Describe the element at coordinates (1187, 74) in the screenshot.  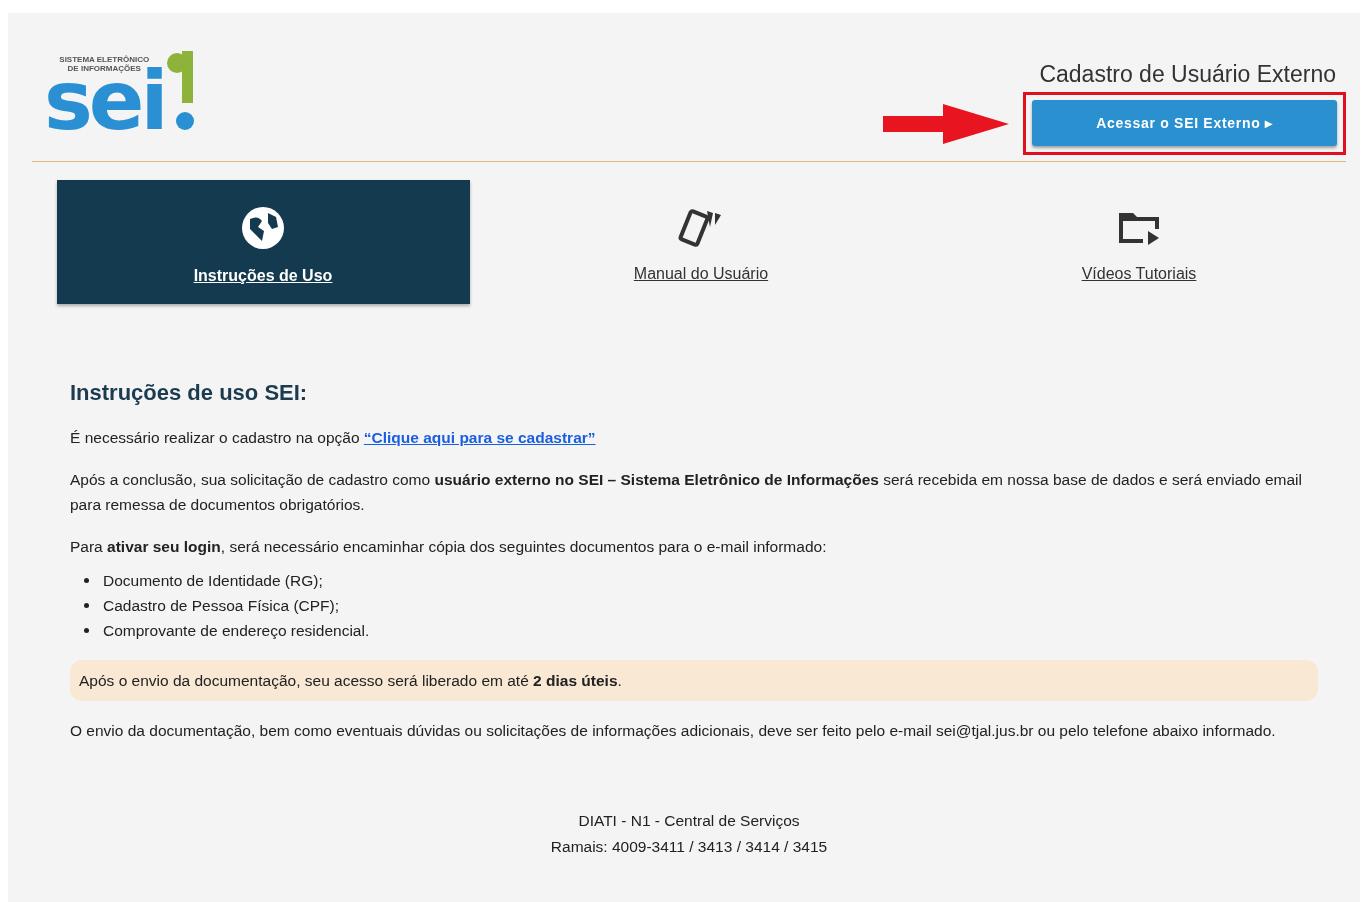
I see `page-title: Cadastro de Usuário Externo` at that location.